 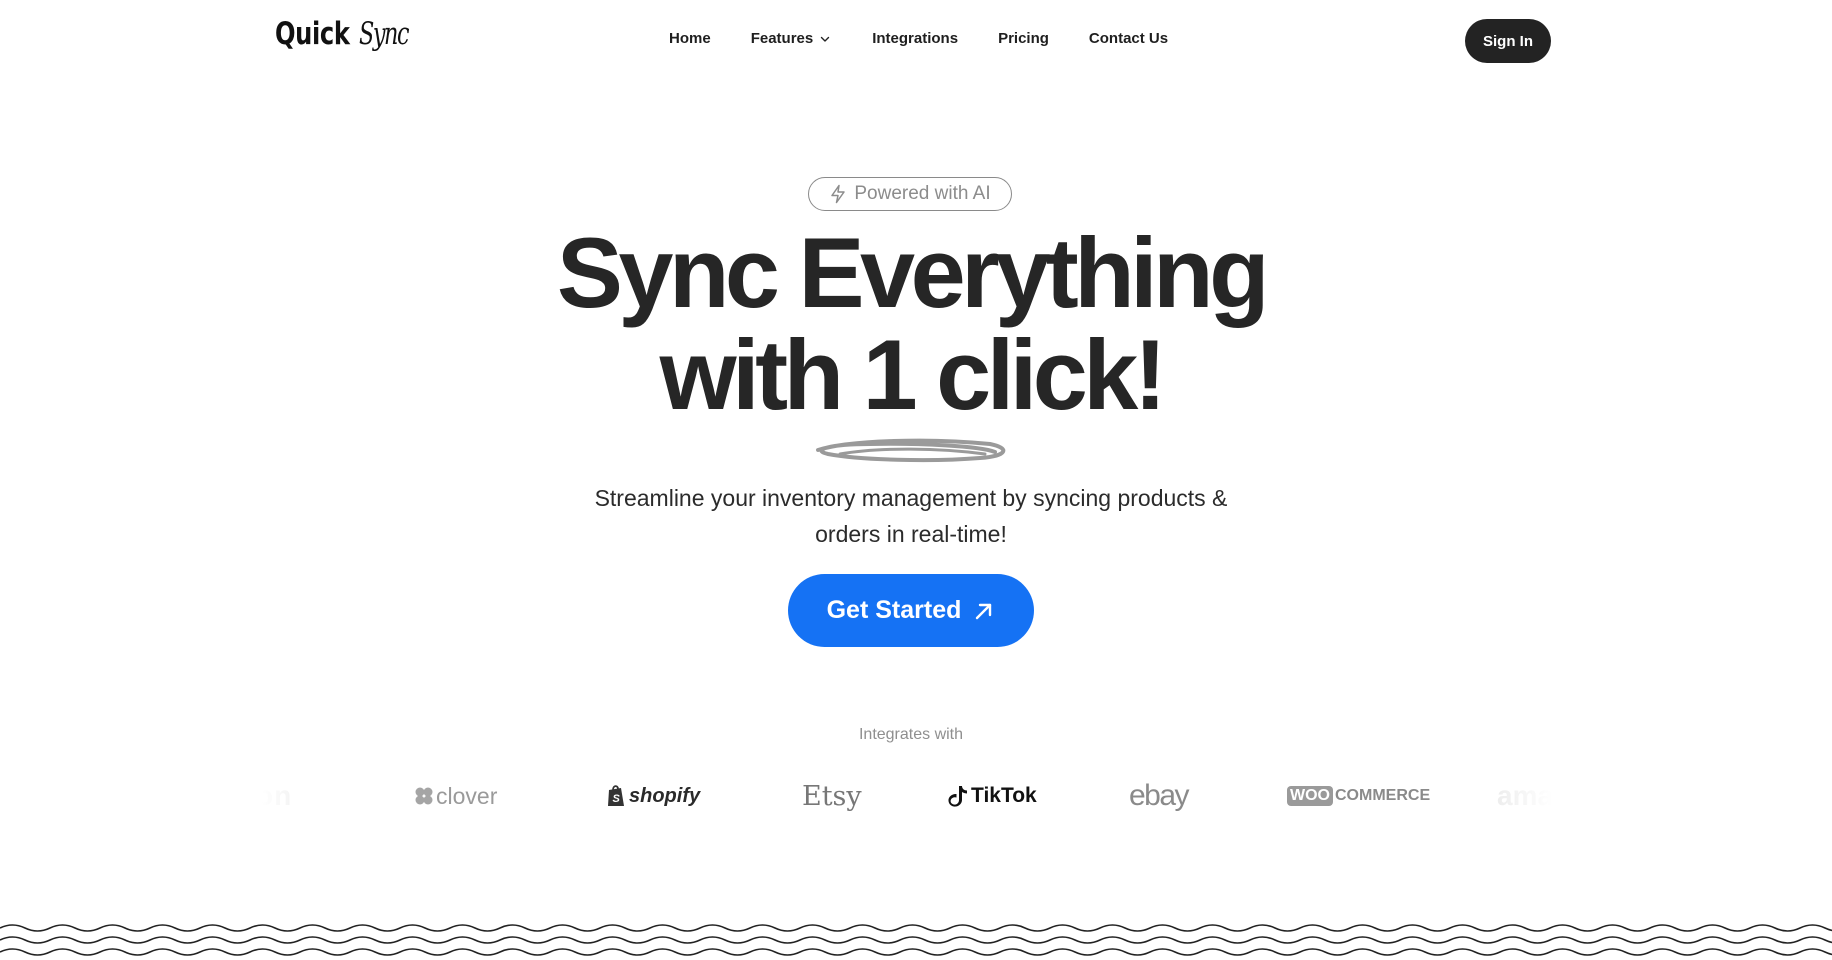 I want to click on logo-text-quick: Quick, so click(x=312, y=34).